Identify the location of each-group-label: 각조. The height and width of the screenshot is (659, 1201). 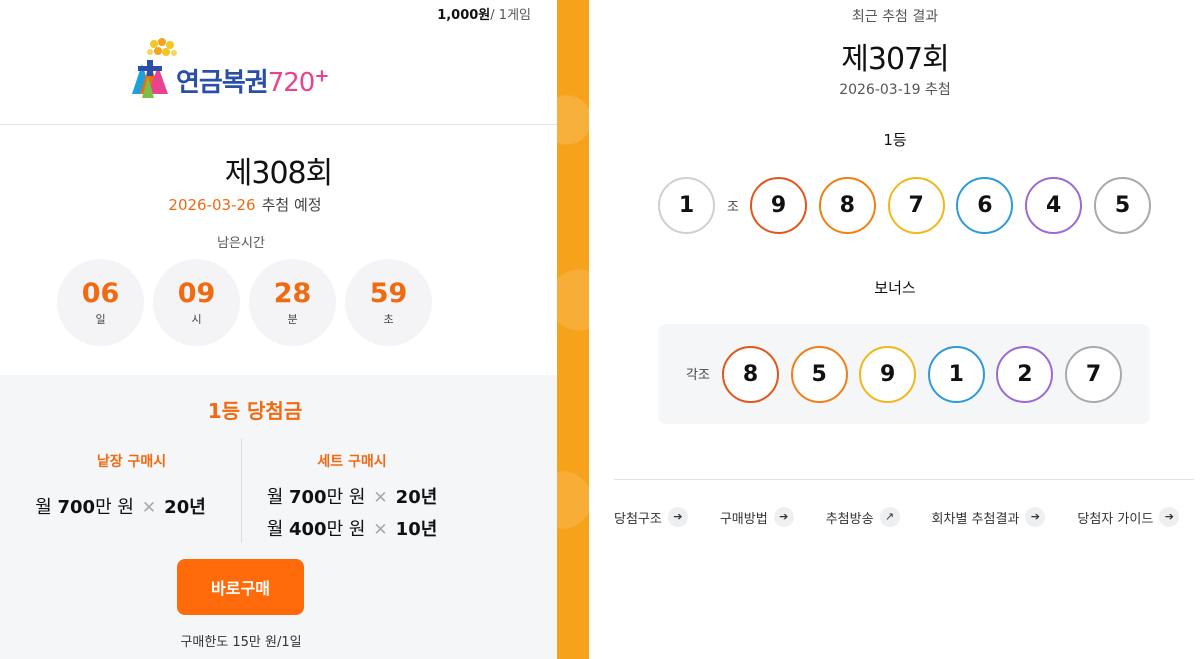
(698, 375).